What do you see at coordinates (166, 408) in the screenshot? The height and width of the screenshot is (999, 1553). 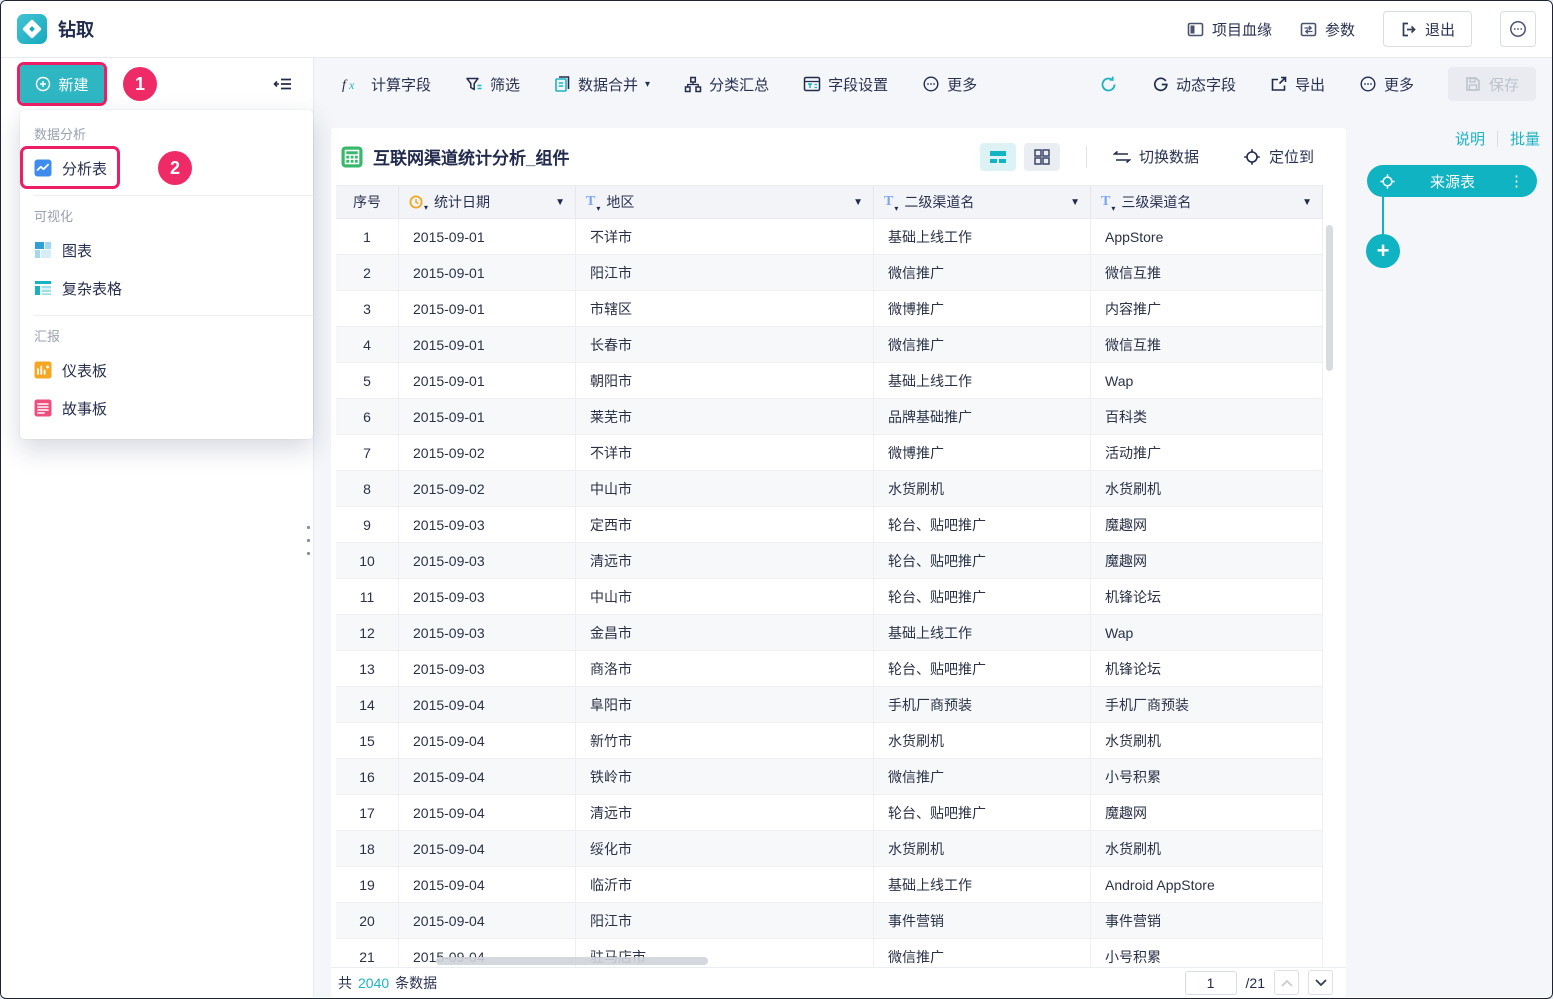 I see `menu-item-storyboard: 故事板` at bounding box center [166, 408].